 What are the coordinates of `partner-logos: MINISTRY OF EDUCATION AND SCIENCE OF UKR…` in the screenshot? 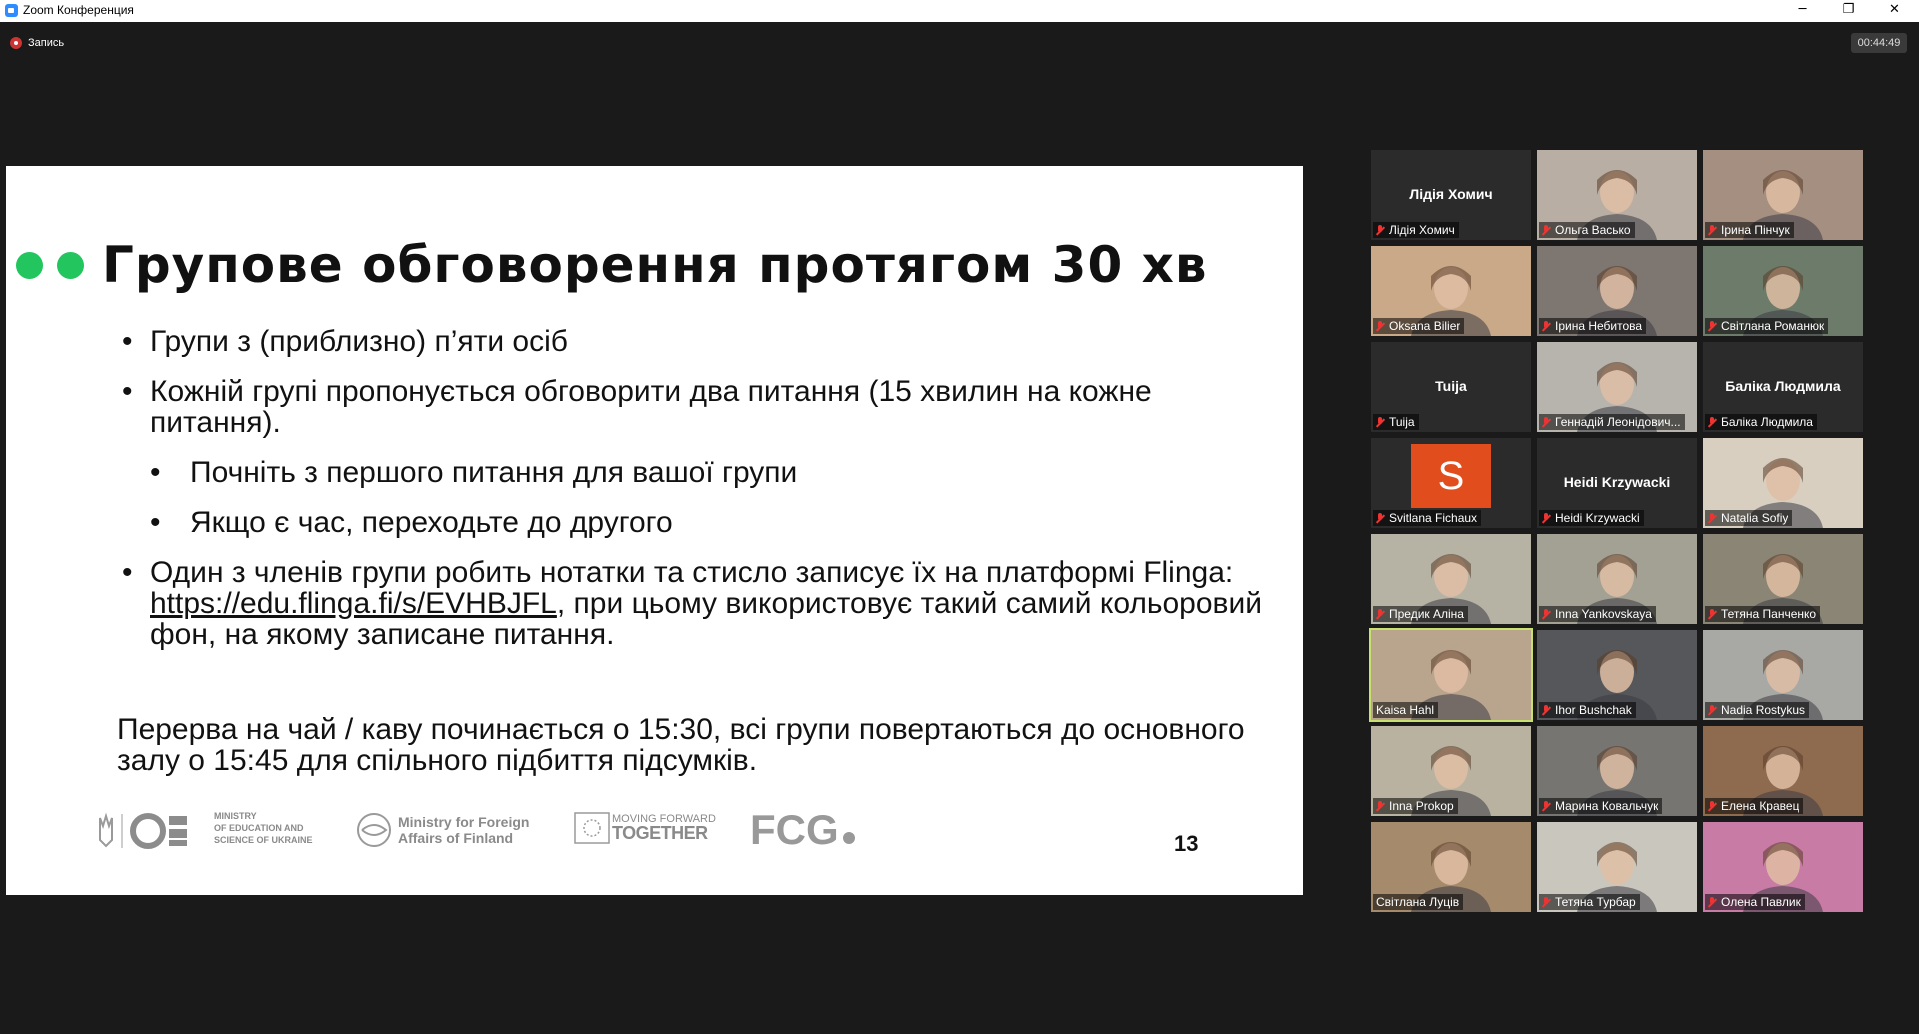 It's located at (669, 834).